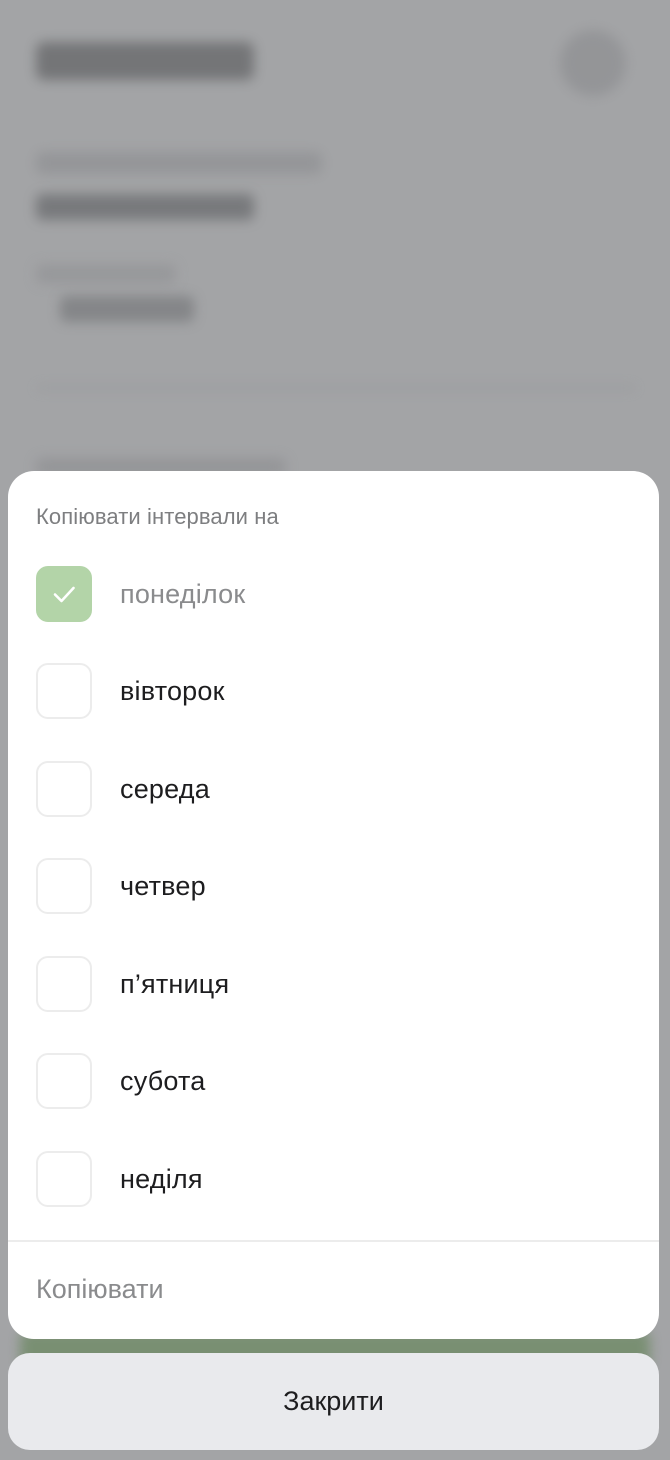 This screenshot has height=1460, width=670. I want to click on day-option-tuesday: вівторок, so click(336, 691).